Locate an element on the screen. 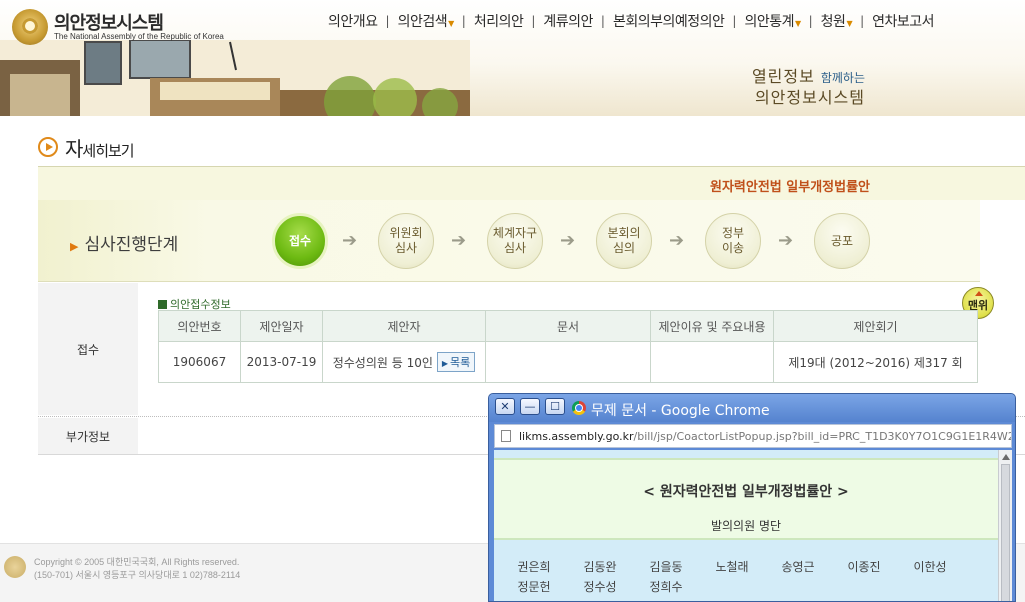  maximize-icon: ☐ is located at coordinates (555, 406).